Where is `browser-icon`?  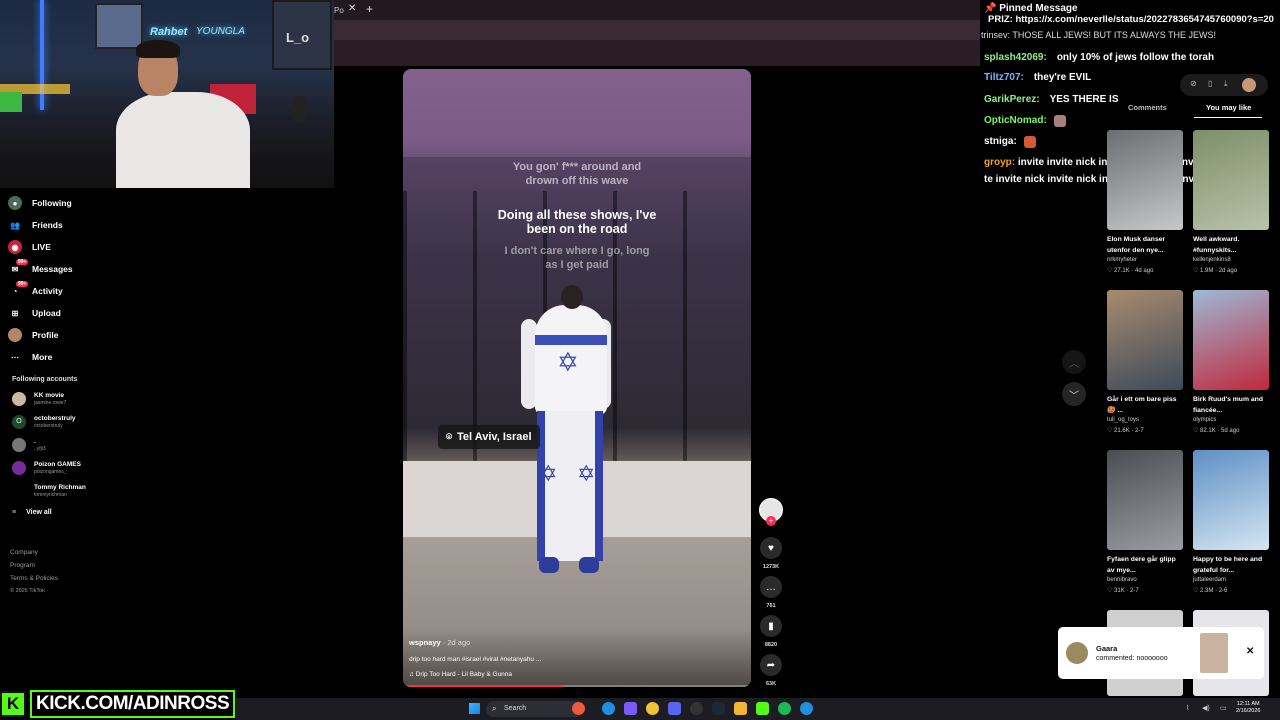
browser-icon is located at coordinates (806, 708).